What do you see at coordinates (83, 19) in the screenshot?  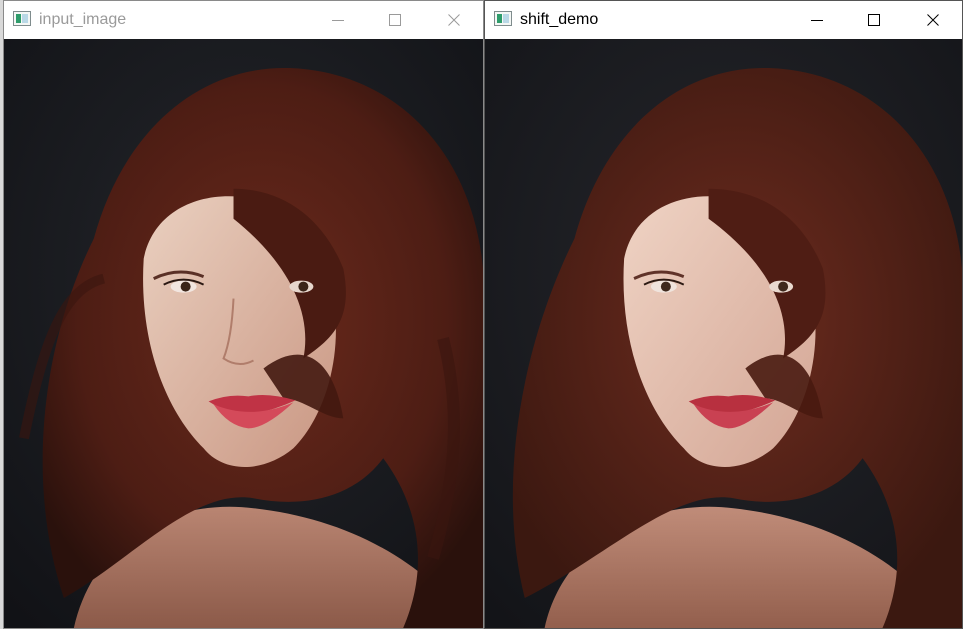 I see `window-title: input_image` at bounding box center [83, 19].